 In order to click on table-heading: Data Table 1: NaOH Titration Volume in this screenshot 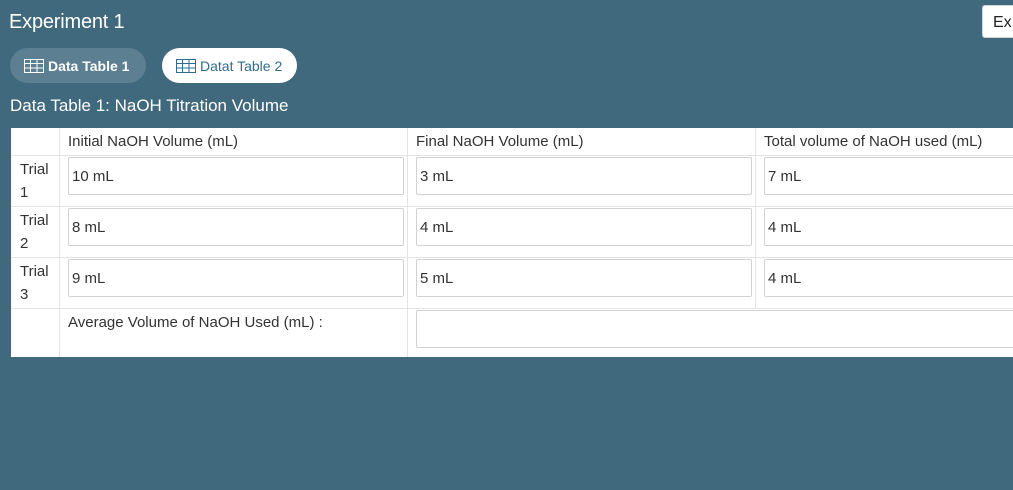, I will do `click(149, 105)`.